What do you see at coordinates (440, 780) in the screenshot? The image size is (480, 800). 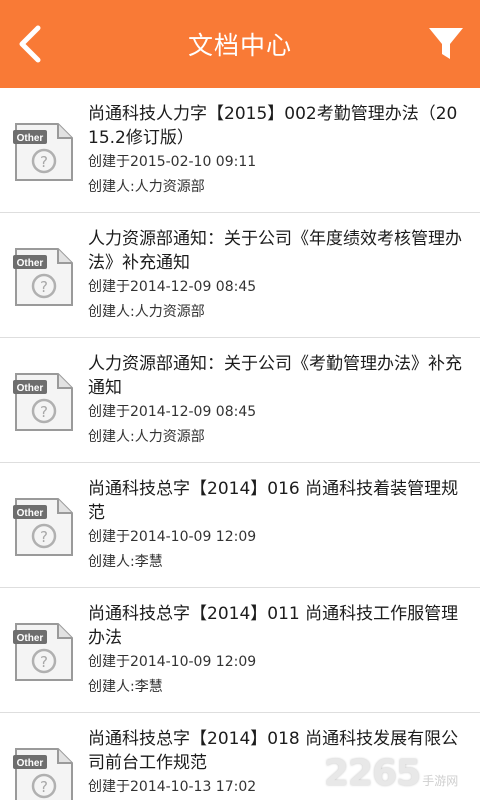 I see `watermark-suffix: 手游网` at bounding box center [440, 780].